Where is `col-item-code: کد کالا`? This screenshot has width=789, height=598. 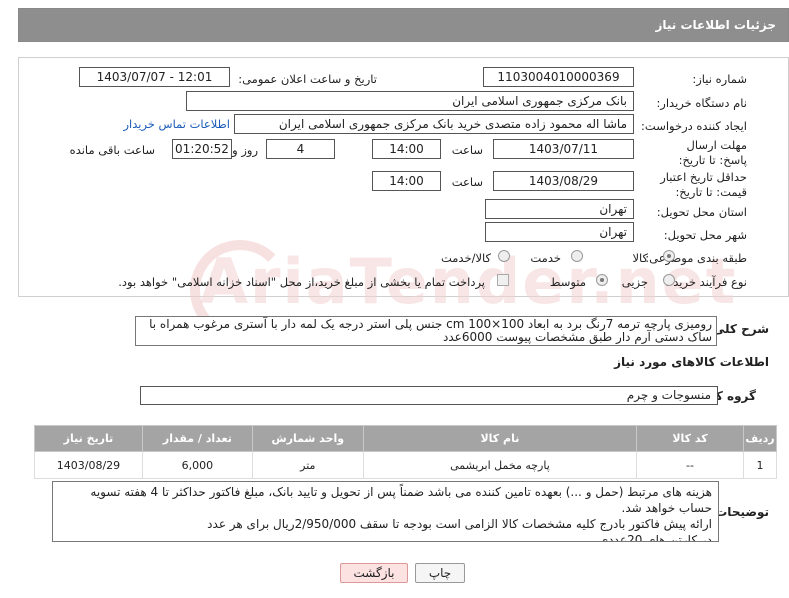 col-item-code: کد کالا is located at coordinates (690, 438).